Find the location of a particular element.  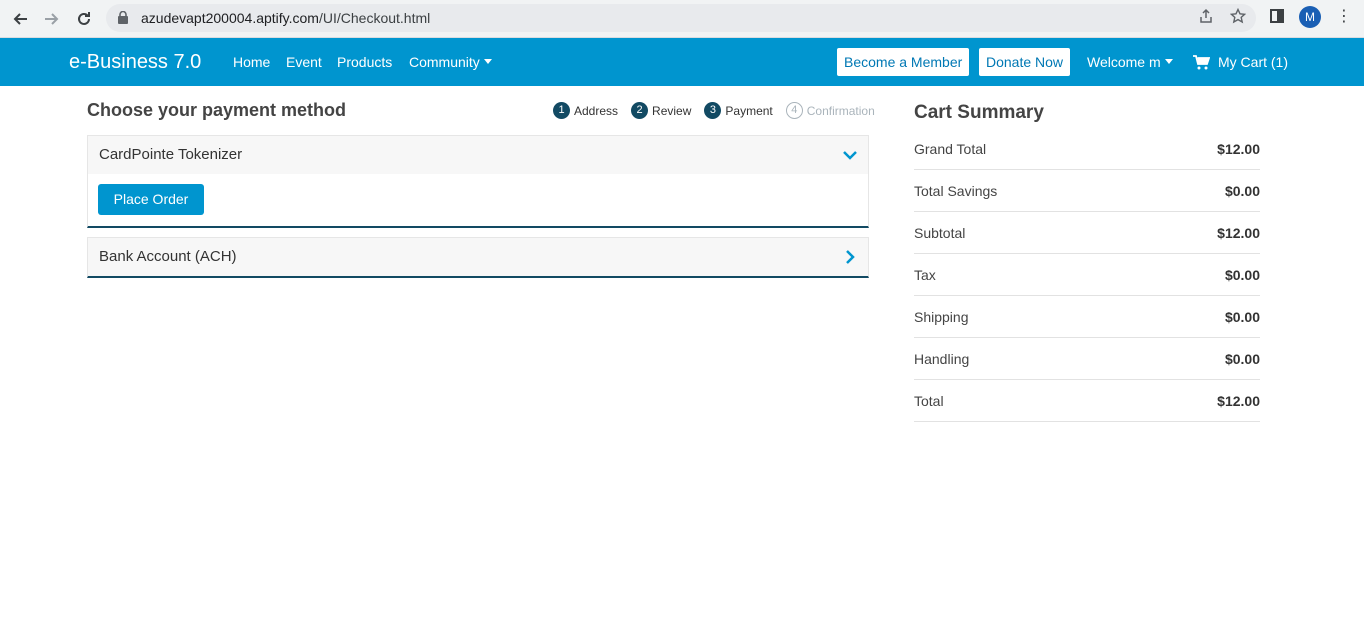

profile-avatar: M is located at coordinates (1310, 17).